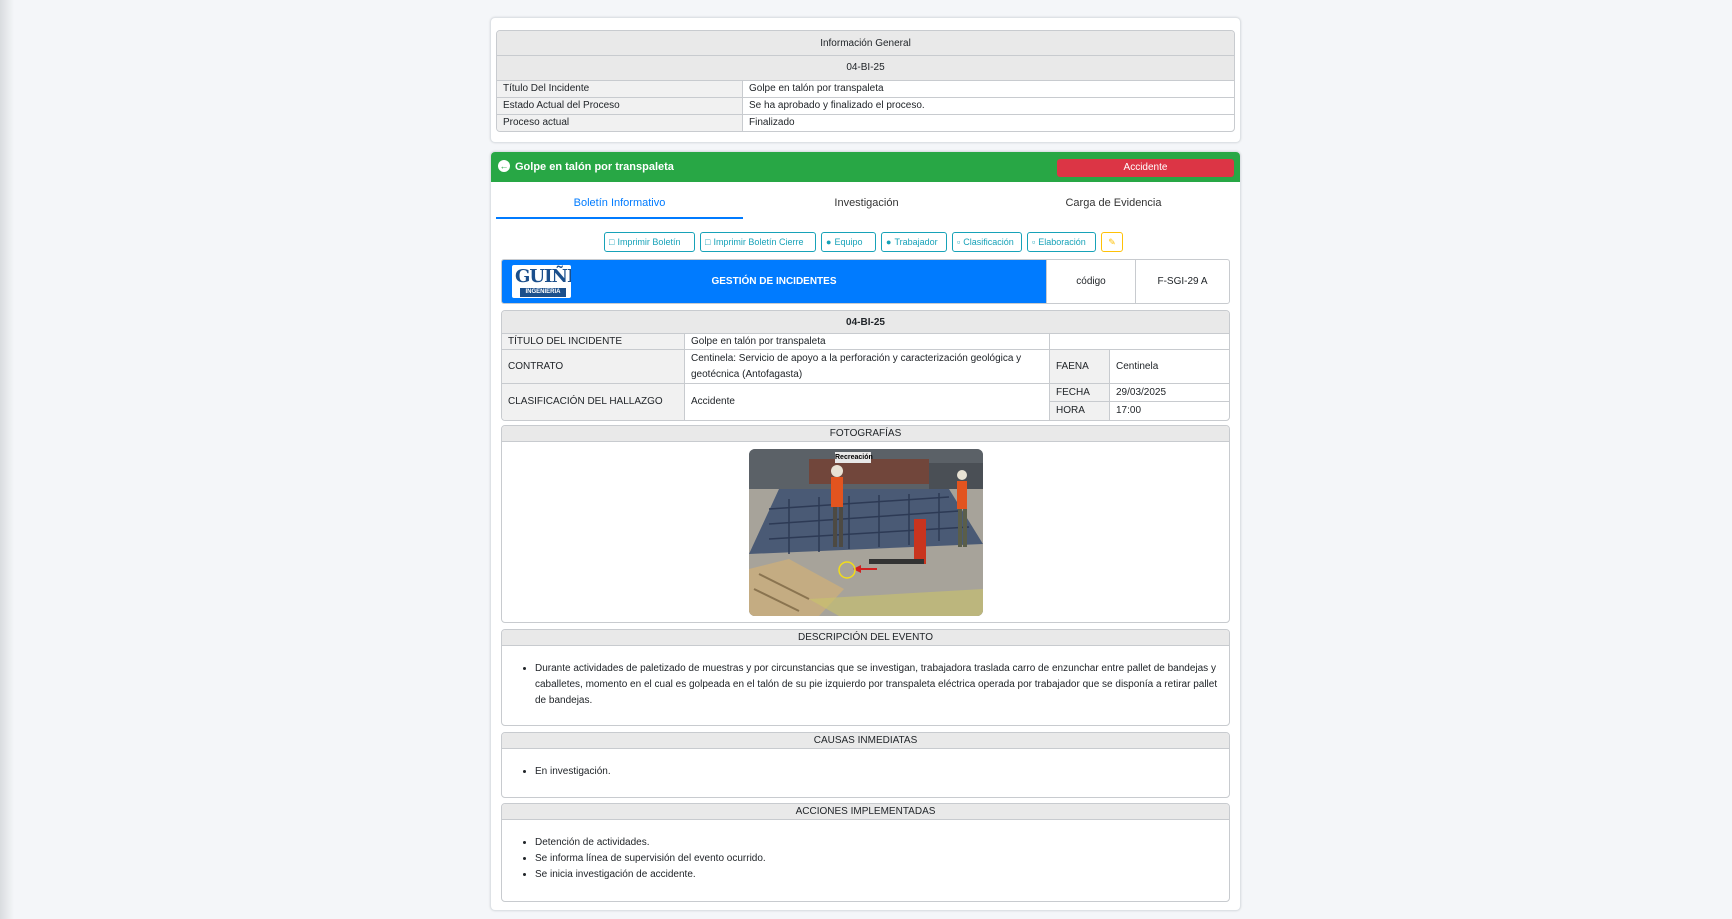  Describe the element at coordinates (1080, 393) in the screenshot. I see `detail-label-fecha: FECHA` at that location.